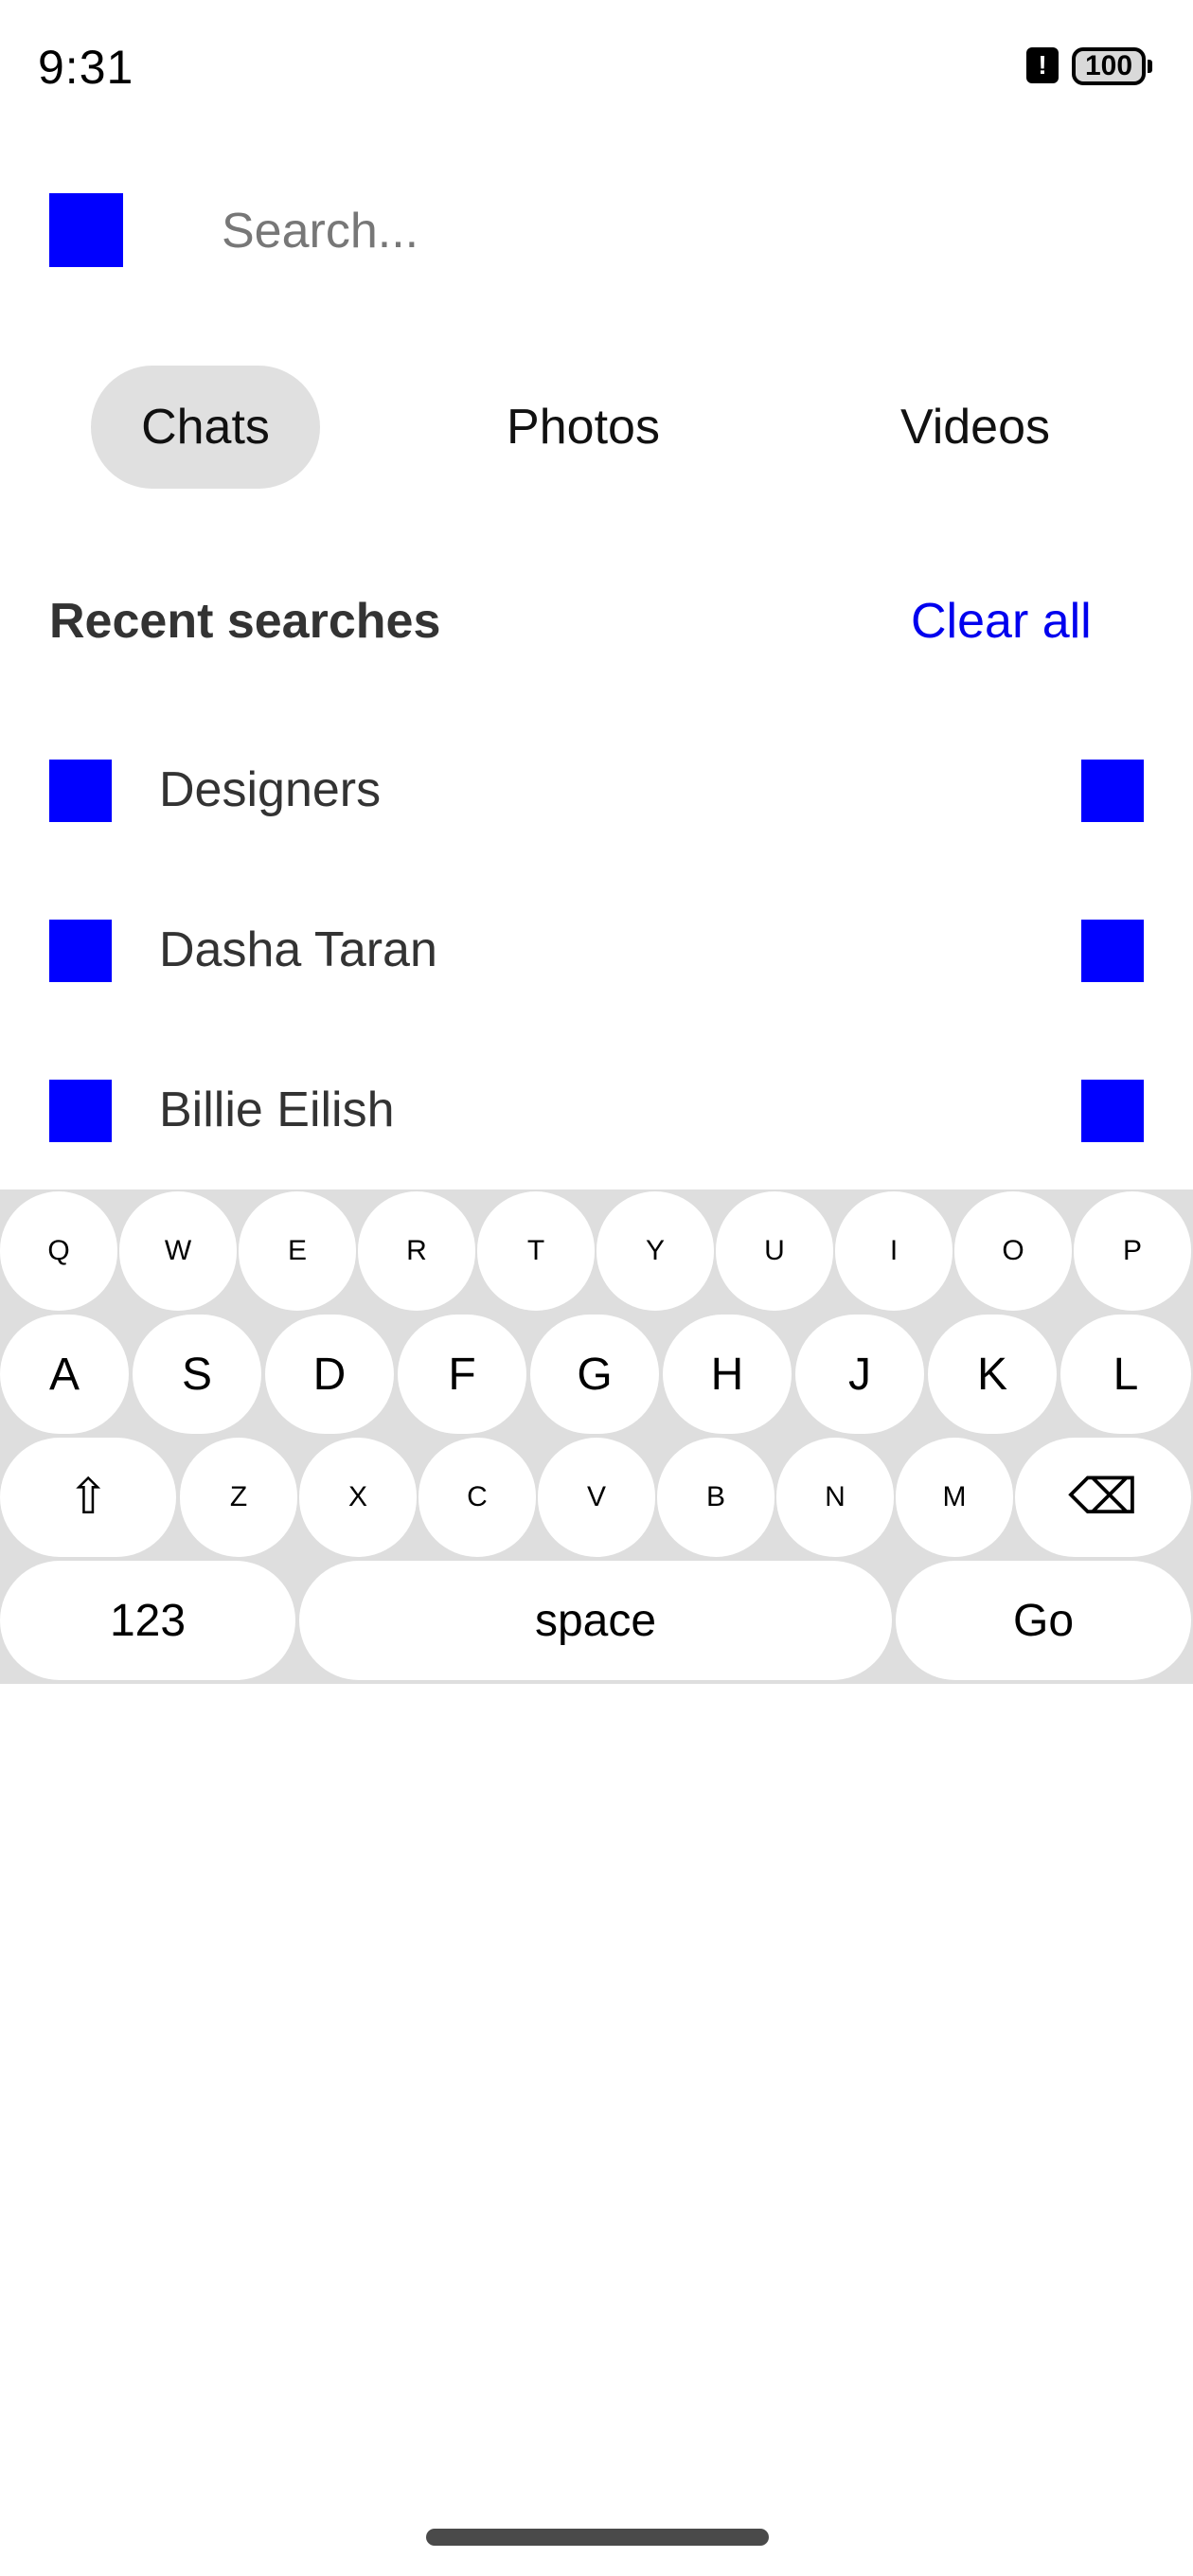 The width and height of the screenshot is (1193, 2576). What do you see at coordinates (197, 1374) in the screenshot?
I see `key-s: S` at bounding box center [197, 1374].